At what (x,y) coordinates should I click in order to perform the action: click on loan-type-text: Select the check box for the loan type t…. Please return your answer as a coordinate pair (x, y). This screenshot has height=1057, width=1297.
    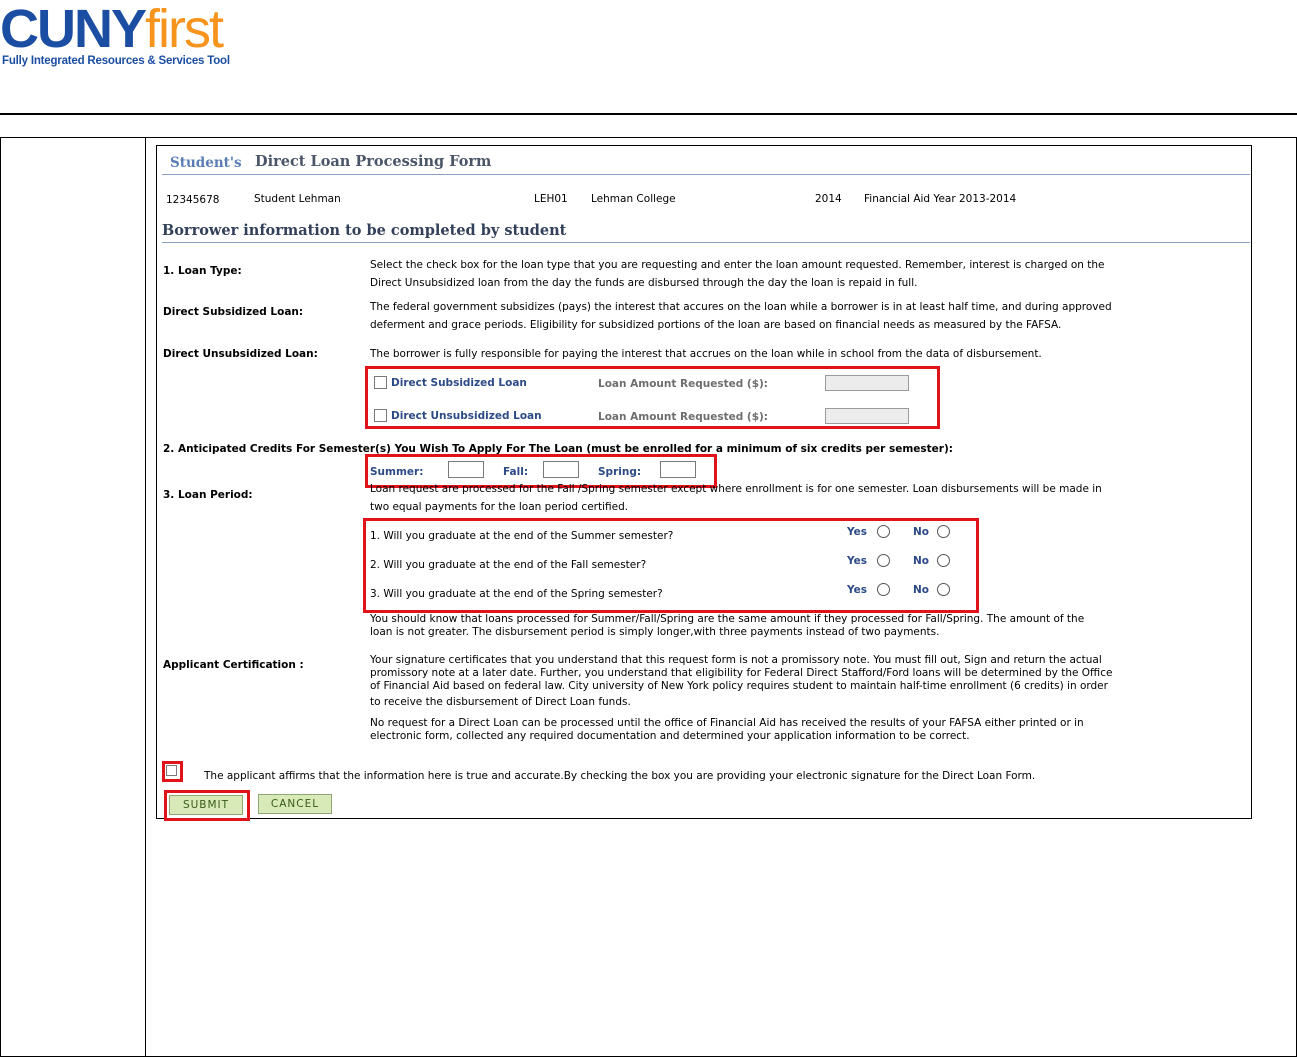
    Looking at the image, I should click on (780, 274).